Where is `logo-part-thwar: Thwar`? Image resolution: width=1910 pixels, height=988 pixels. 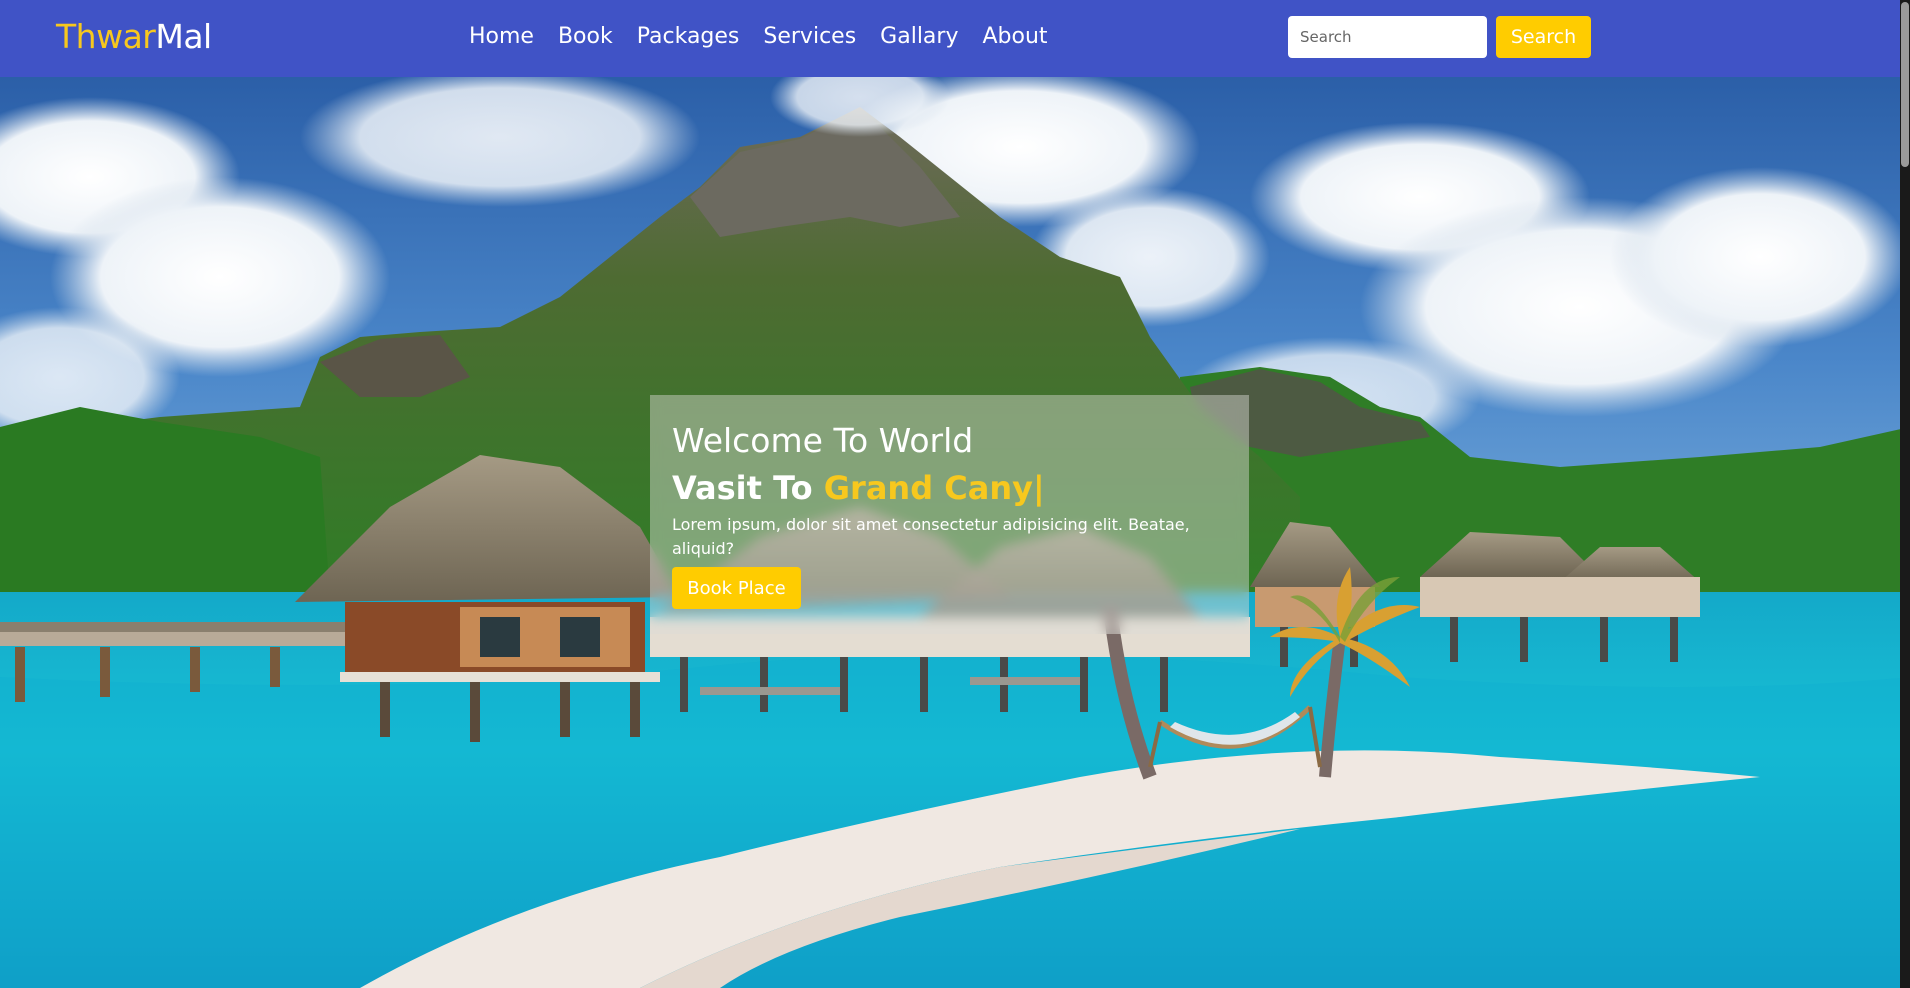
logo-part-thwar: Thwar is located at coordinates (106, 36).